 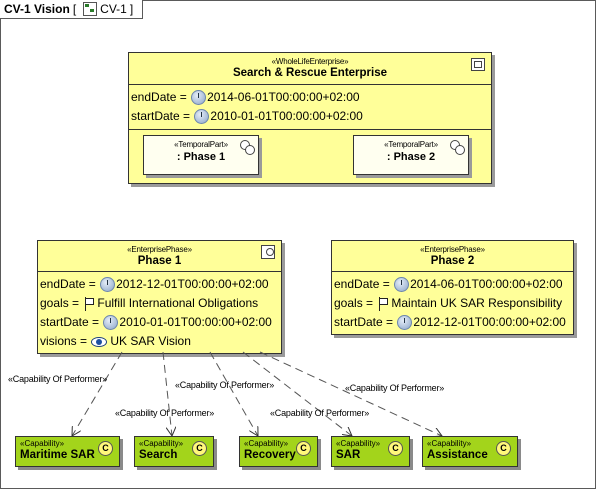 I want to click on capability-sar: C «Capability» SAR, so click(x=370, y=451).